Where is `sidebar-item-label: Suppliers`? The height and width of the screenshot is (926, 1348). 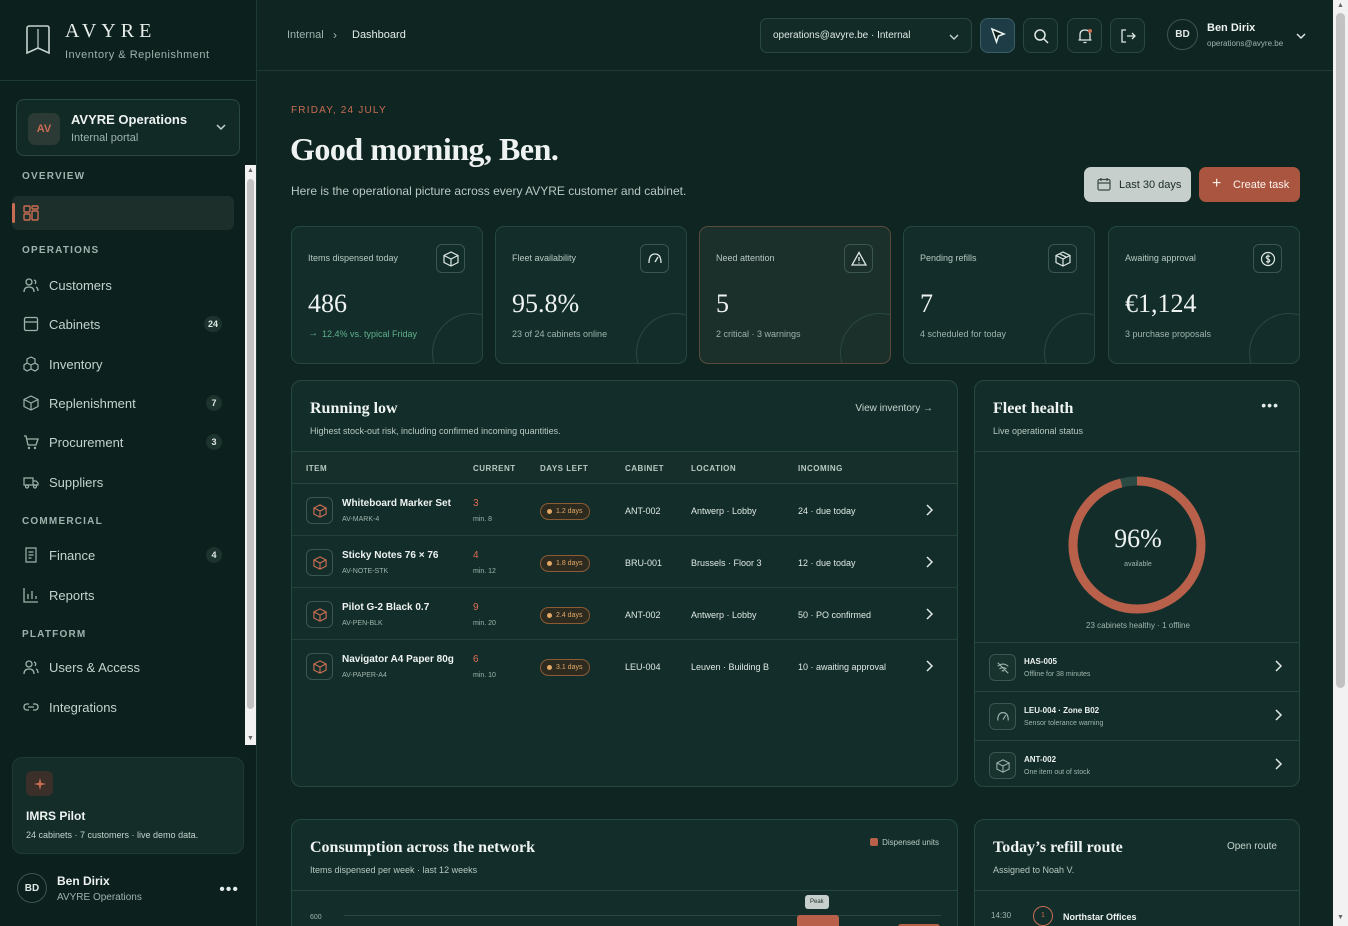 sidebar-item-label: Suppliers is located at coordinates (76, 482).